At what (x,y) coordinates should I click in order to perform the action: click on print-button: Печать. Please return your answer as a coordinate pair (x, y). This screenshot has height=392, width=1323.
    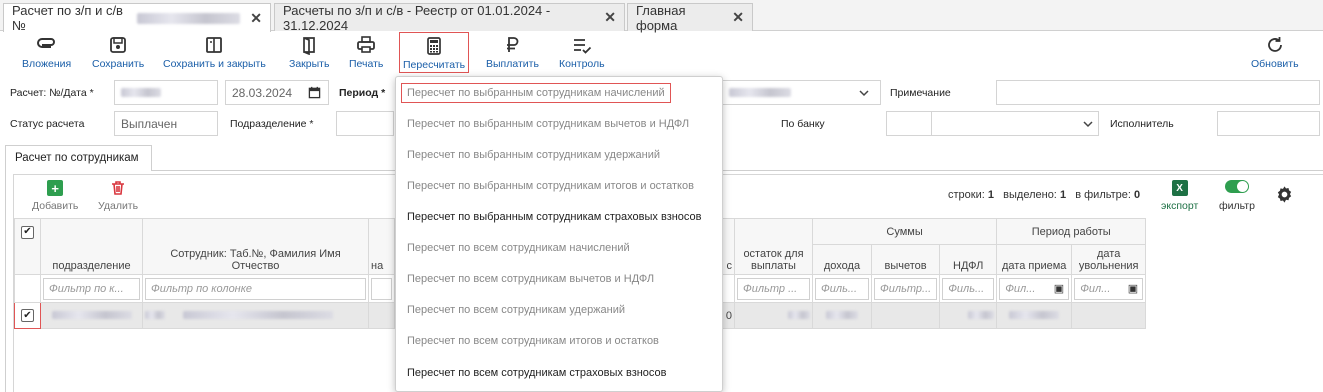
    Looking at the image, I should click on (366, 52).